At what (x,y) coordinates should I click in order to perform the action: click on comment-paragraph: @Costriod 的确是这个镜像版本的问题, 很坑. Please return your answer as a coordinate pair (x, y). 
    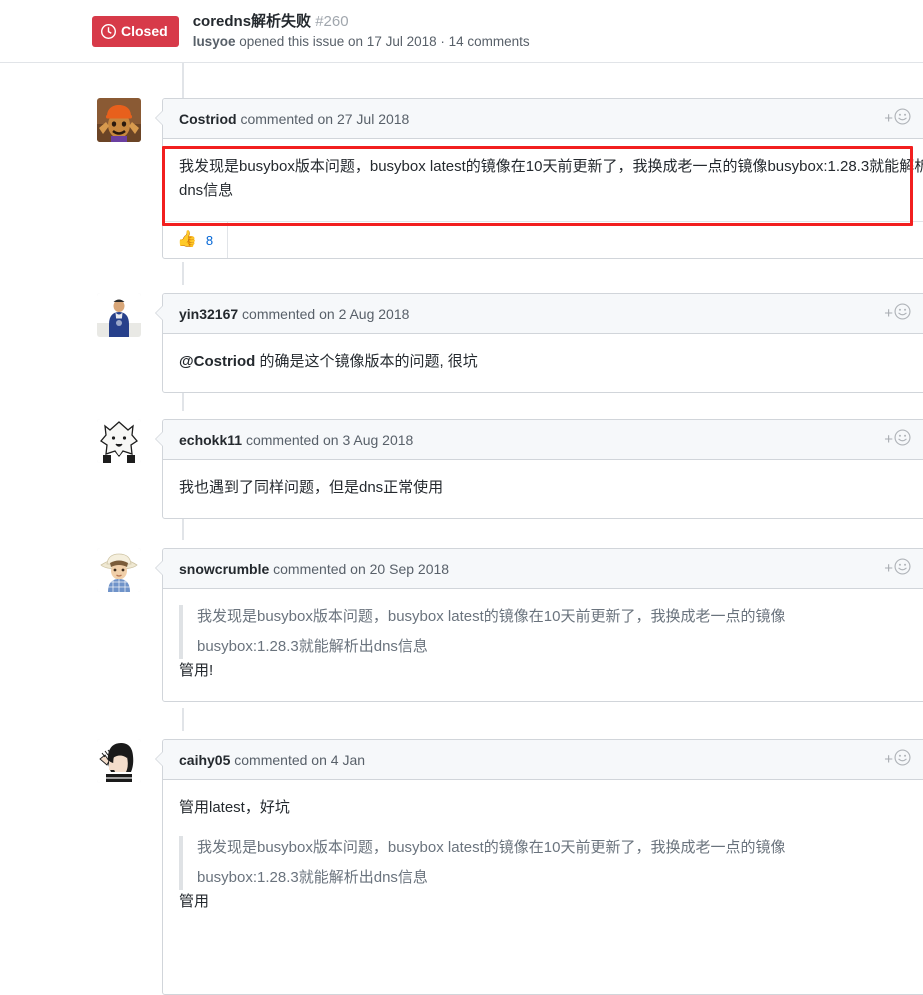
    Looking at the image, I should click on (551, 362).